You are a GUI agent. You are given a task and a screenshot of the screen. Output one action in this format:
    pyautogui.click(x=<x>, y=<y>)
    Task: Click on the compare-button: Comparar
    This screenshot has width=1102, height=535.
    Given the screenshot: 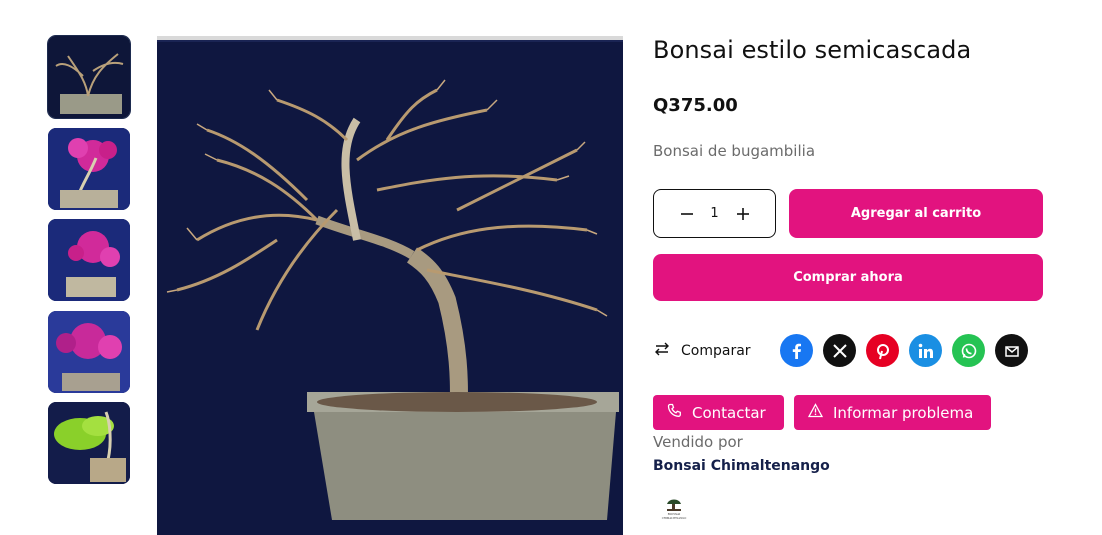 What is the action you would take?
    pyautogui.click(x=702, y=351)
    